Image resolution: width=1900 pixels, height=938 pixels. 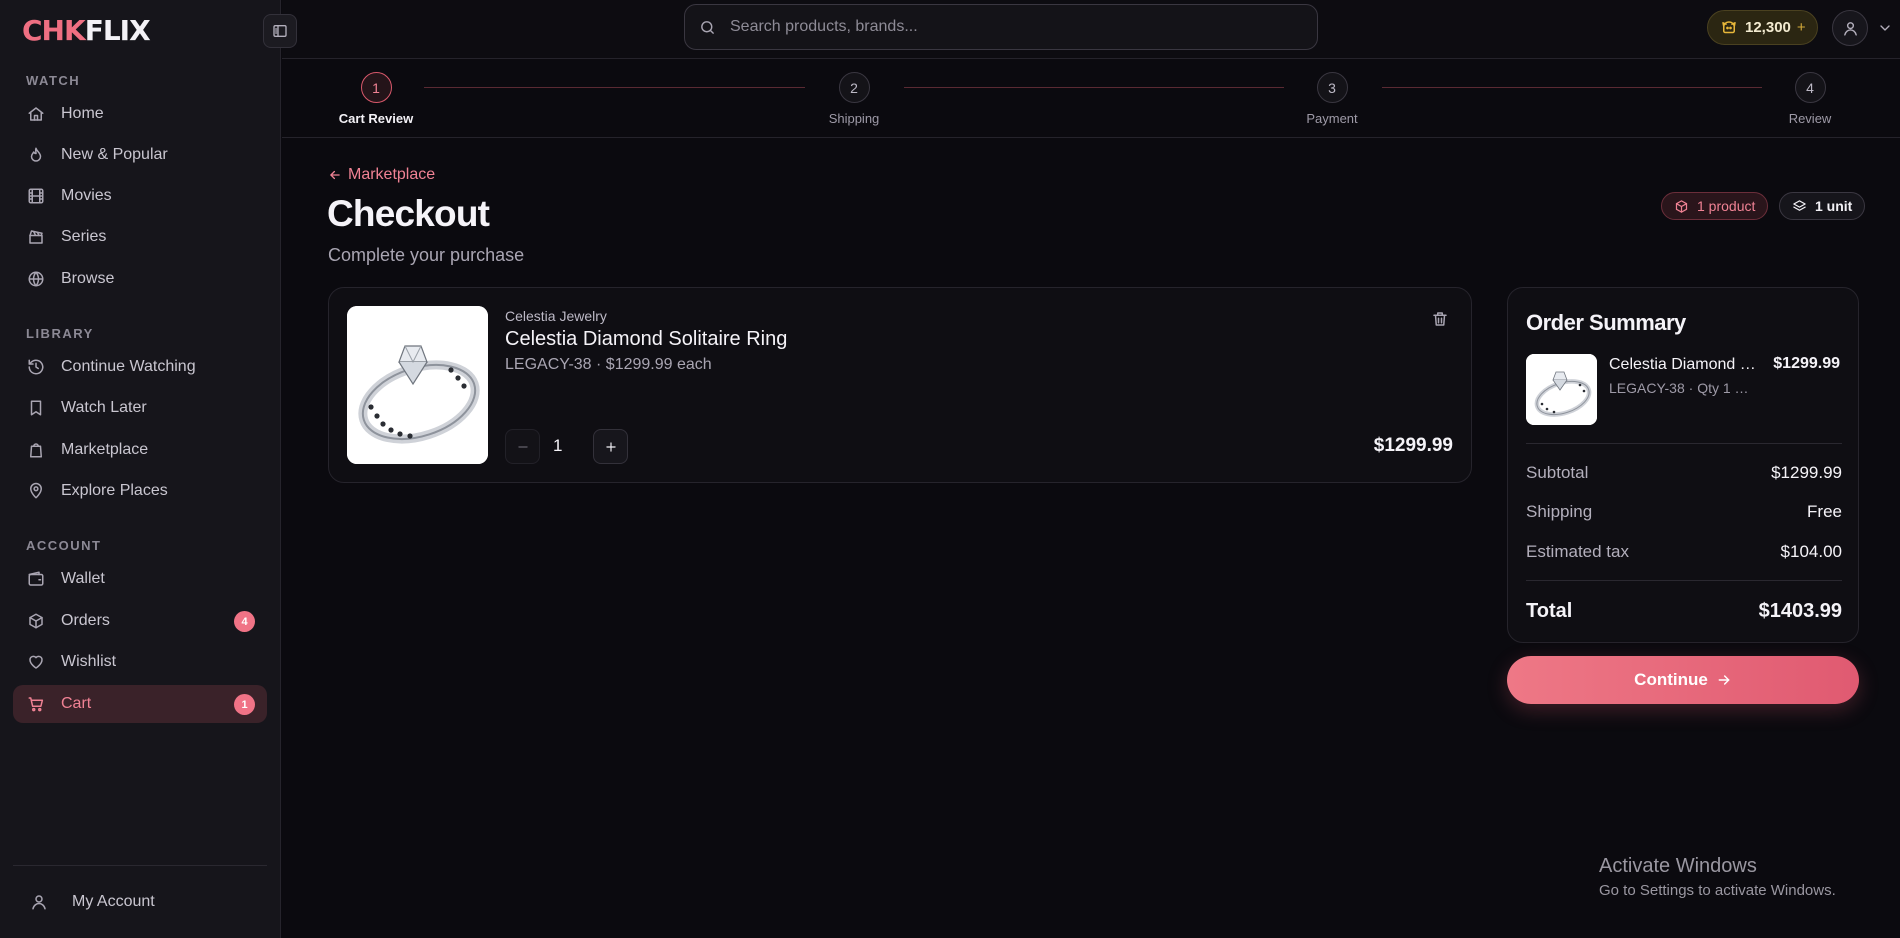 What do you see at coordinates (646, 339) in the screenshot?
I see `product-name: Celestia Diamond Solitaire Ring` at bounding box center [646, 339].